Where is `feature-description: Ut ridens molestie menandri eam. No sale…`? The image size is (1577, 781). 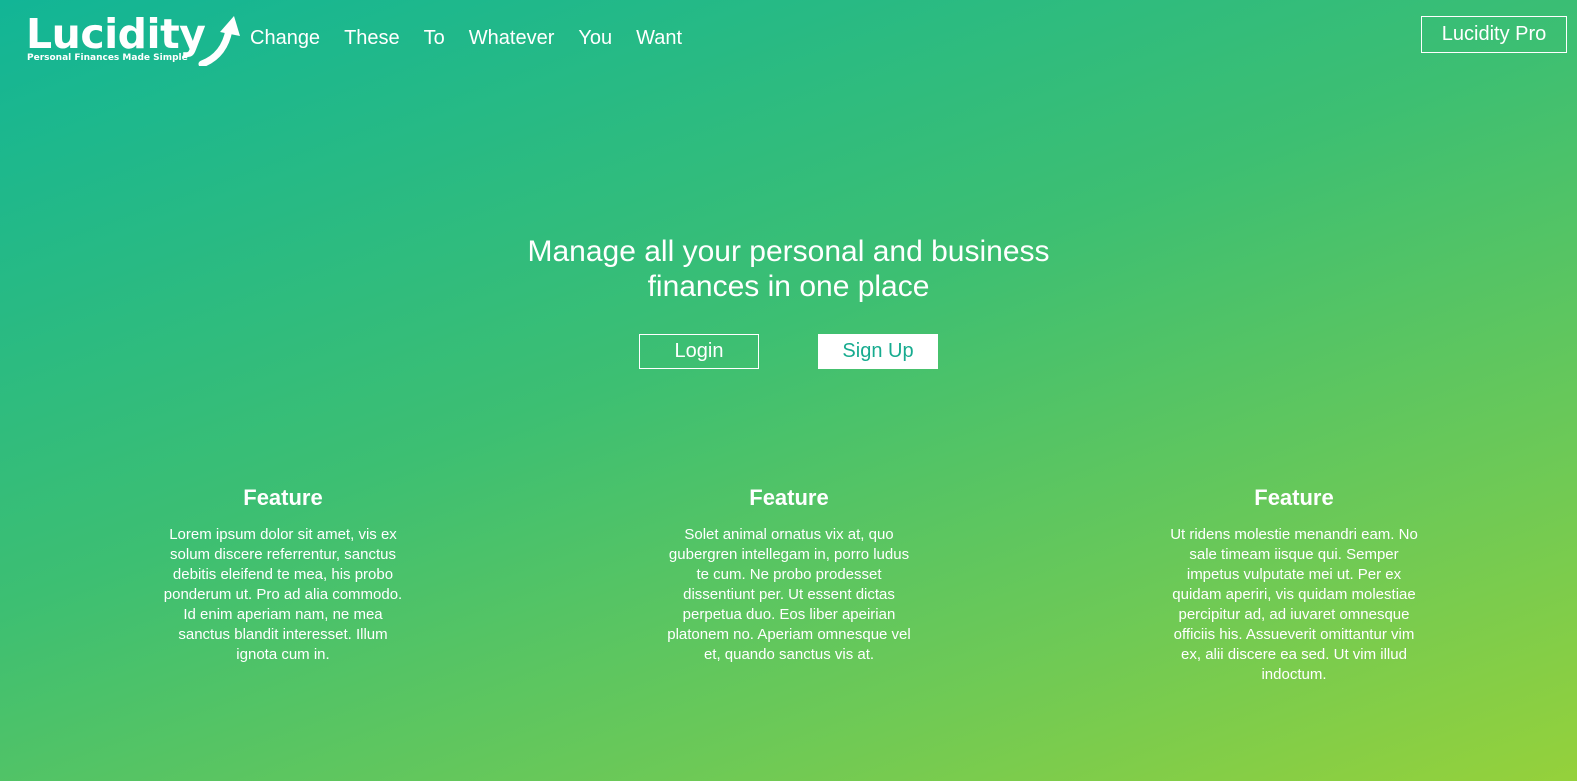
feature-description: Ut ridens molestie menandri eam. No sale… is located at coordinates (1294, 604).